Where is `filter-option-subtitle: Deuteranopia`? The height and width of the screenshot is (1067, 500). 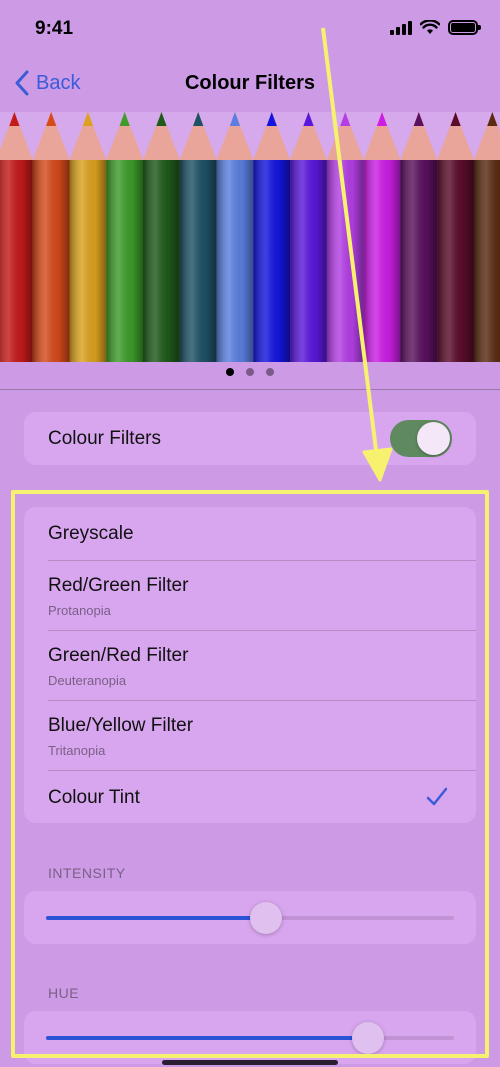
filter-option-subtitle: Deuteranopia is located at coordinates (87, 680).